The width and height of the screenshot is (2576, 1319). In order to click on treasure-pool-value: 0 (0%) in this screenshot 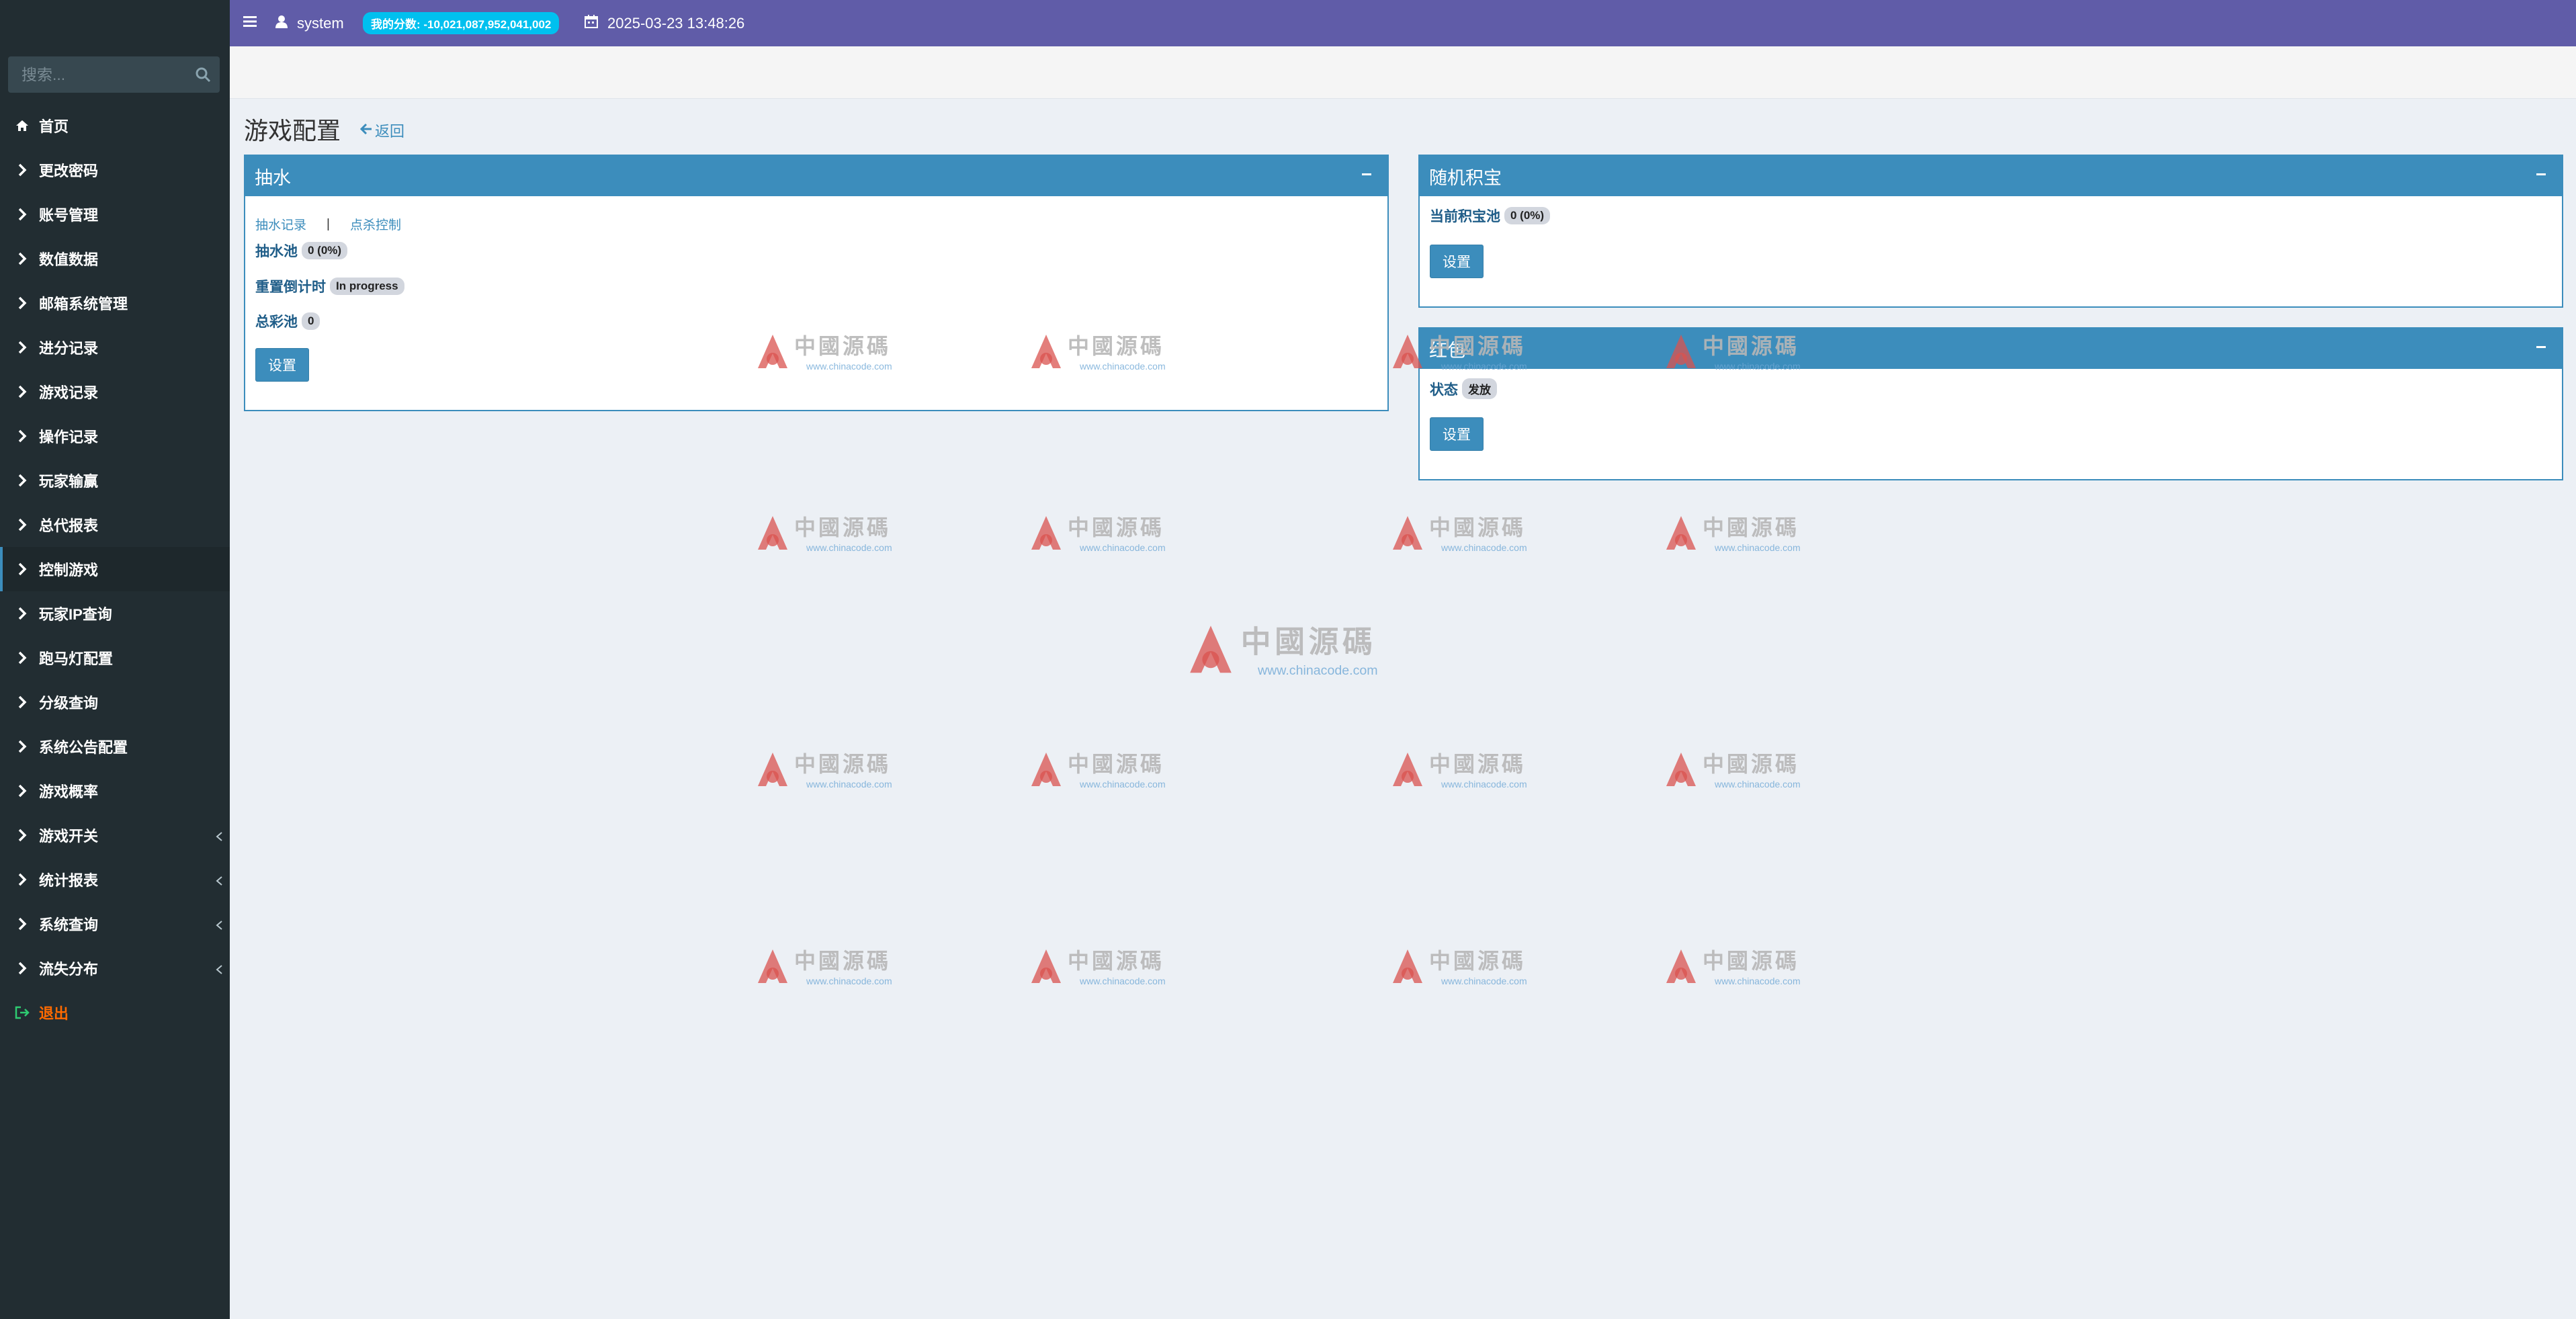, I will do `click(1527, 215)`.